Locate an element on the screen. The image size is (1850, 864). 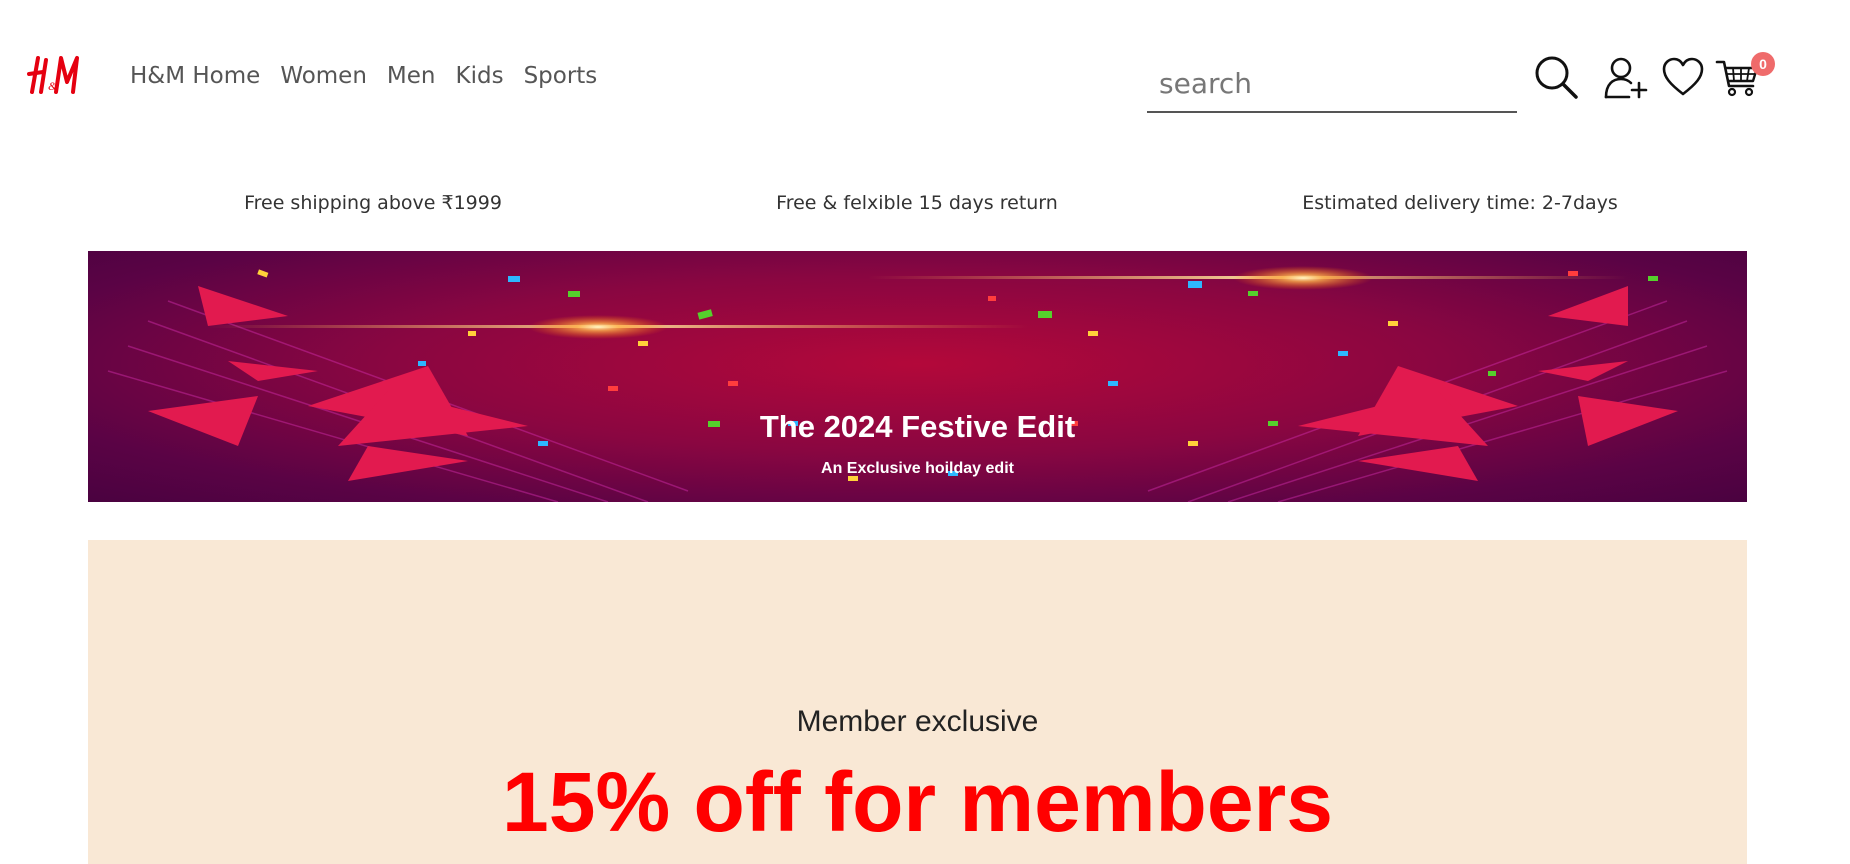
delivery-time-info: Estimated delivery time: 2-7days is located at coordinates (1460, 203).